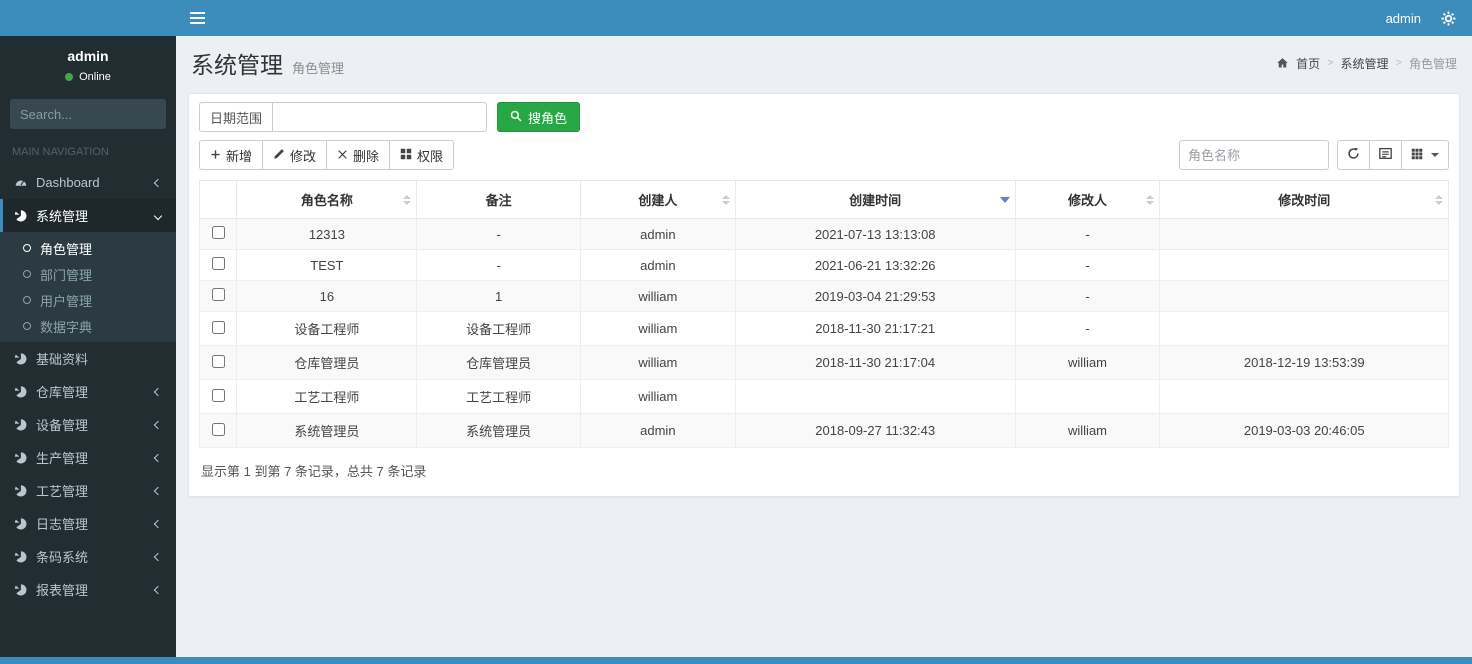  I want to click on column-header-label: 创建人, so click(658, 200).